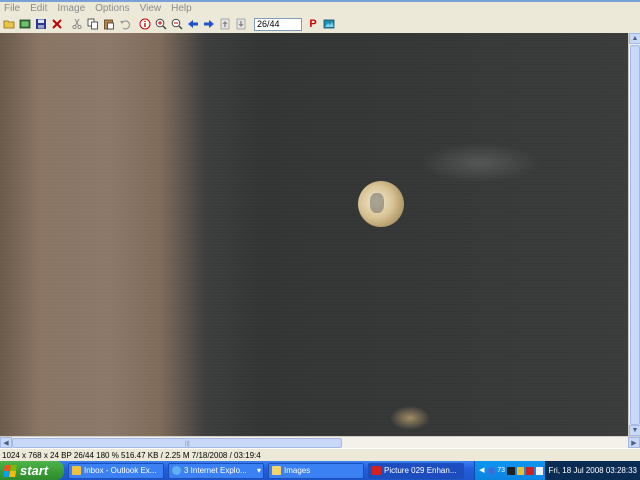  I want to click on copy-icon, so click(93, 24).